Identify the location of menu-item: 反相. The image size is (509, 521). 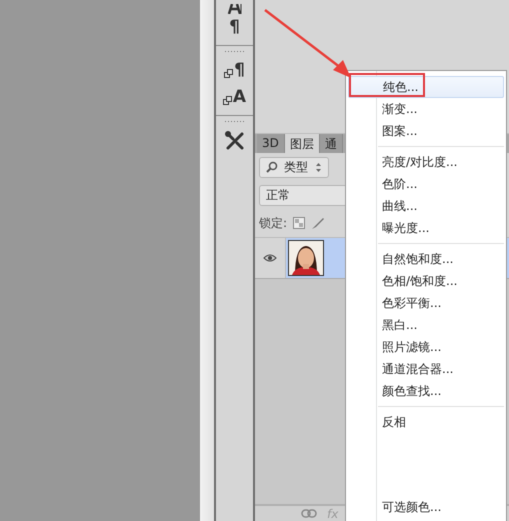
(426, 422).